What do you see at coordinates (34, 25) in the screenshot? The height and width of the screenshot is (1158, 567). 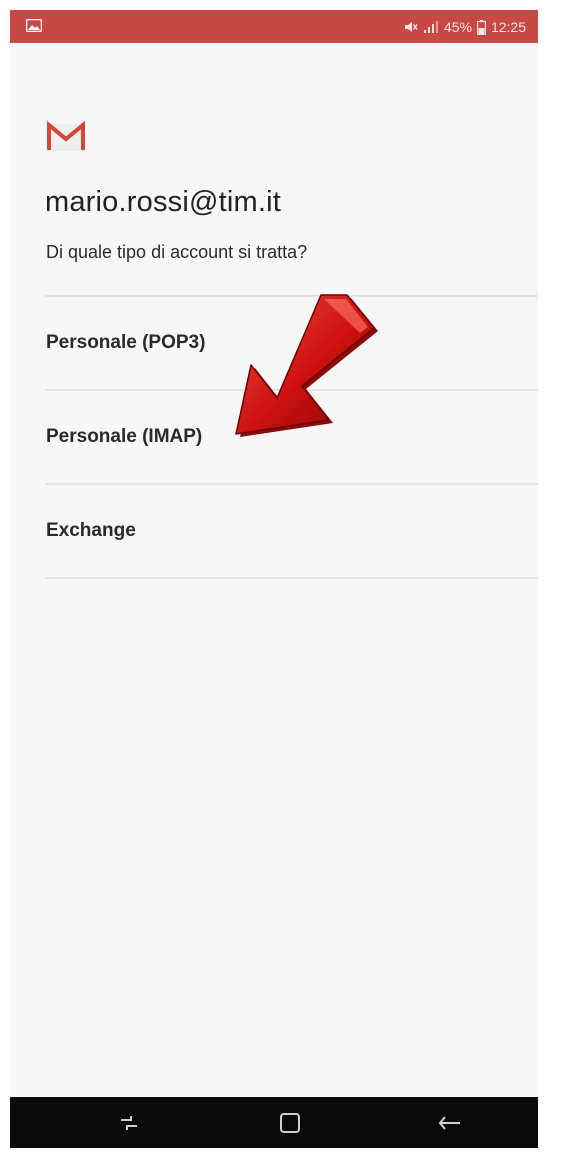 I see `image-notification-icon` at bounding box center [34, 25].